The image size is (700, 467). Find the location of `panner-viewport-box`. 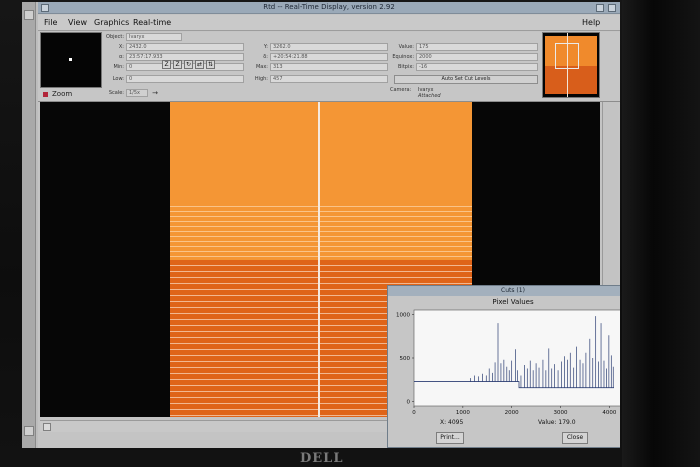

panner-viewport-box is located at coordinates (567, 56).